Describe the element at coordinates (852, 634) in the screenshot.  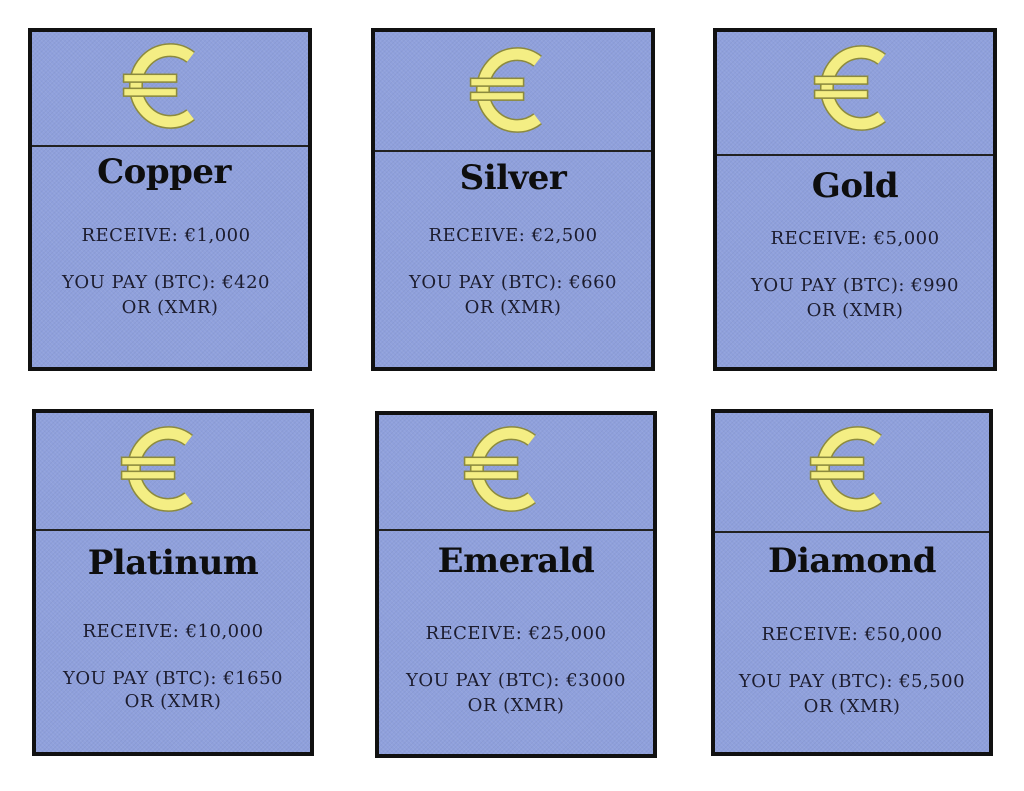
I see `receive-amount: RECEIVE: €50,000` at that location.